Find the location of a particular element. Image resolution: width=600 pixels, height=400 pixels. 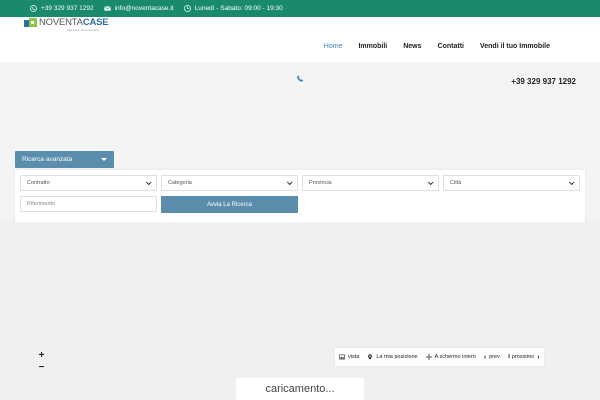

nav-news: News is located at coordinates (412, 46).